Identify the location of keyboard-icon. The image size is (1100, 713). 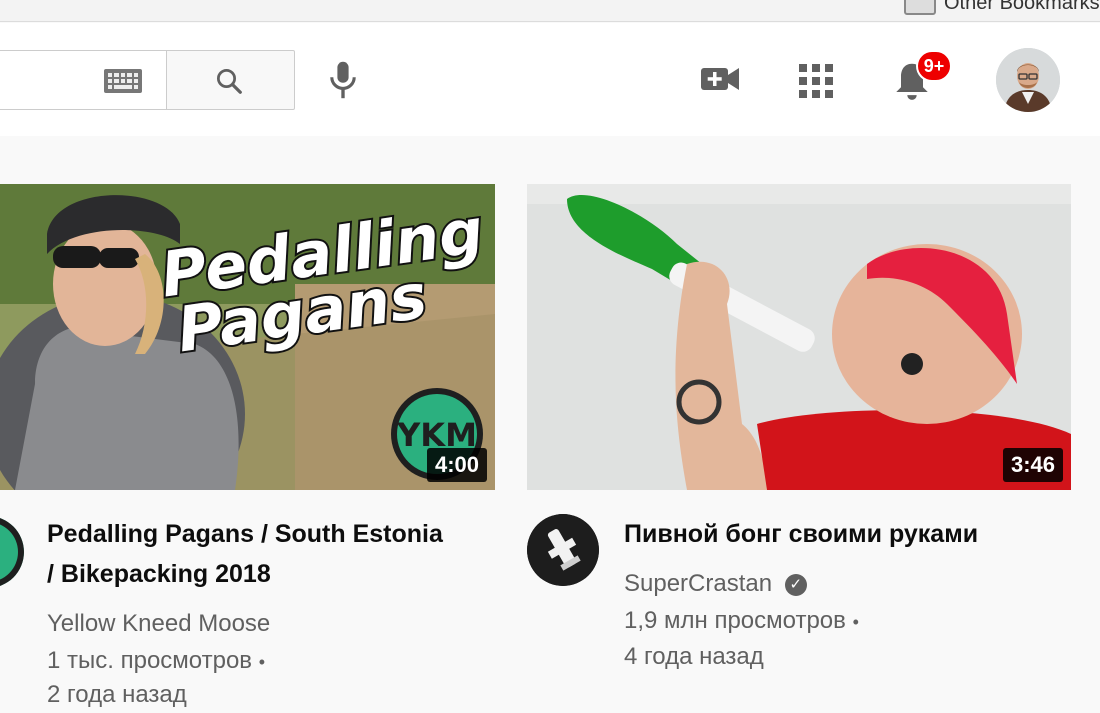
(123, 81).